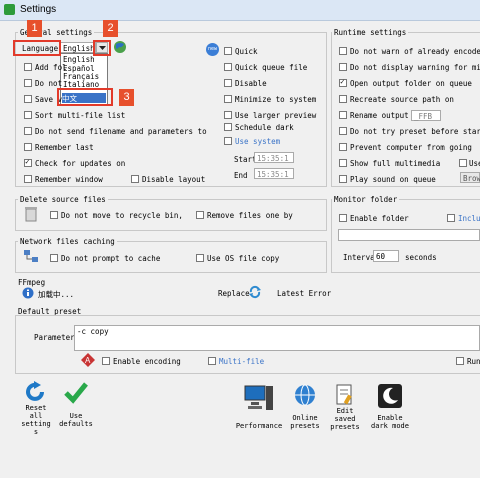  What do you see at coordinates (9, 9) in the screenshot?
I see `app-icon` at bounding box center [9, 9].